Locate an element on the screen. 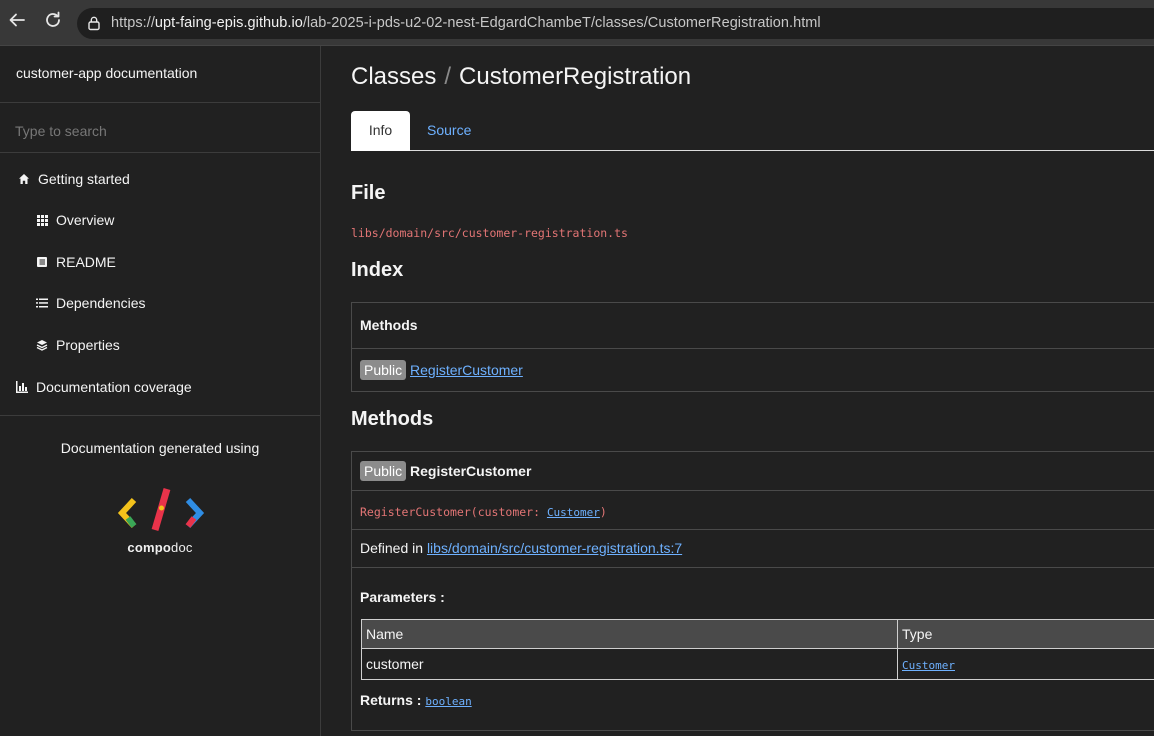 Image resolution: width=1154 pixels, height=736 pixels. column-header-type: Type is located at coordinates (1025, 634).